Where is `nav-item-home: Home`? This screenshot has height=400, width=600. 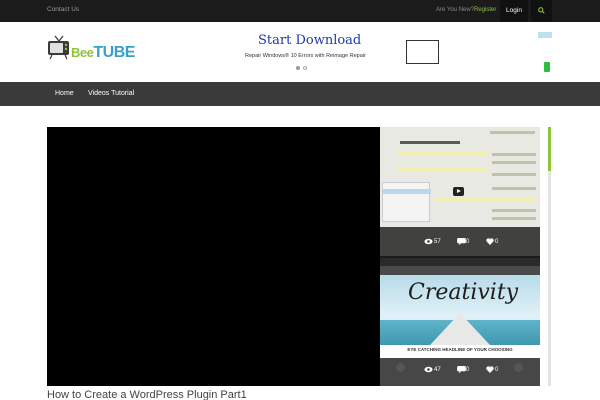 nav-item-home: Home is located at coordinates (64, 94).